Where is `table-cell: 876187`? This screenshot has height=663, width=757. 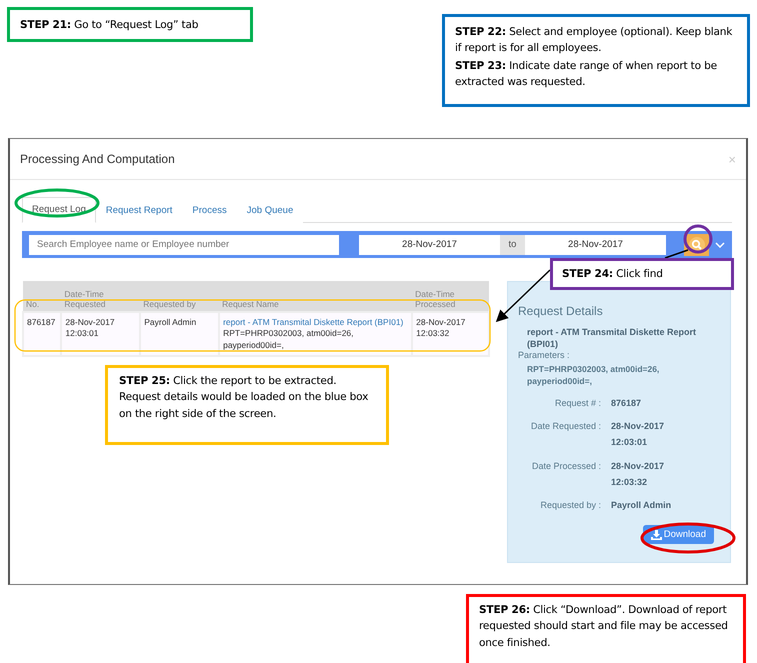 table-cell: 876187 is located at coordinates (42, 334).